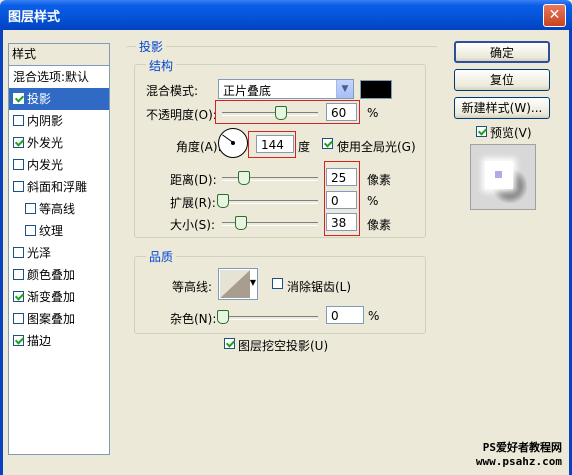 The width and height of the screenshot is (572, 475). I want to click on style-list-item-label: 图案叠加, so click(51, 319).